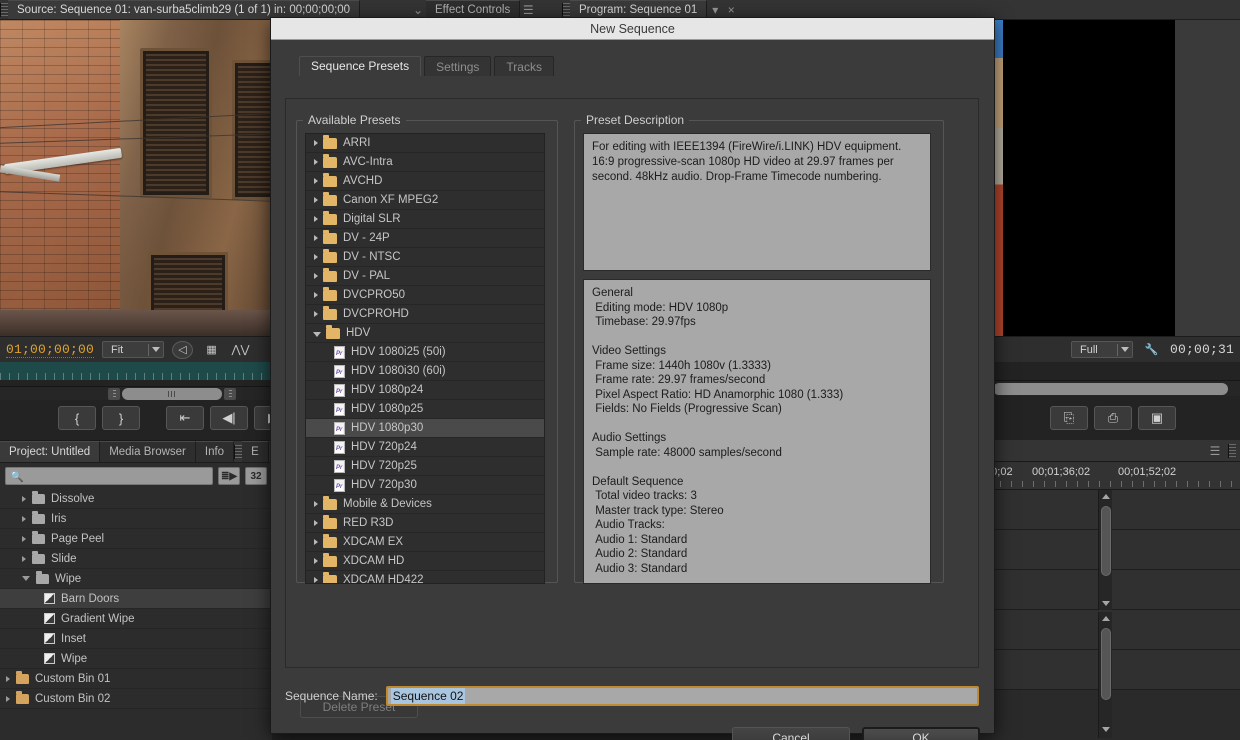 The image size is (1240, 740). What do you see at coordinates (425, 485) in the screenshot?
I see `preset-row: HDV 720p30` at bounding box center [425, 485].